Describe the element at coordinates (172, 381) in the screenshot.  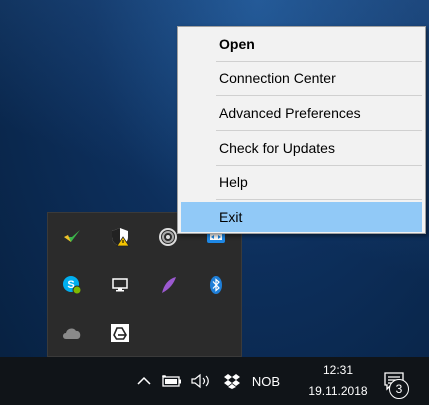
I see `battery-icon` at that location.